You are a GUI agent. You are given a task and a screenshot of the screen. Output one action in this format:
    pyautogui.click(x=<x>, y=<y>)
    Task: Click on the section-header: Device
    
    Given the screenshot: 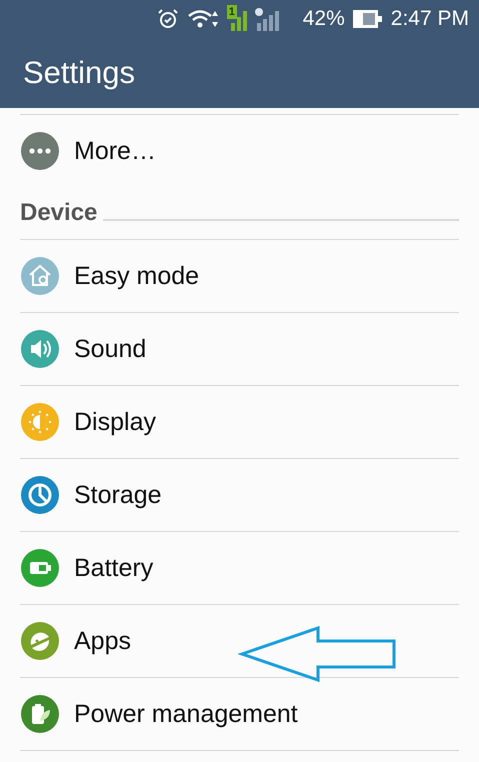 What is the action you would take?
    pyautogui.click(x=59, y=213)
    